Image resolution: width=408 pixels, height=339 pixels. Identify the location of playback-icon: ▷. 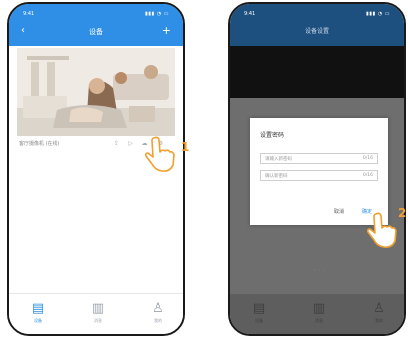
(130, 143).